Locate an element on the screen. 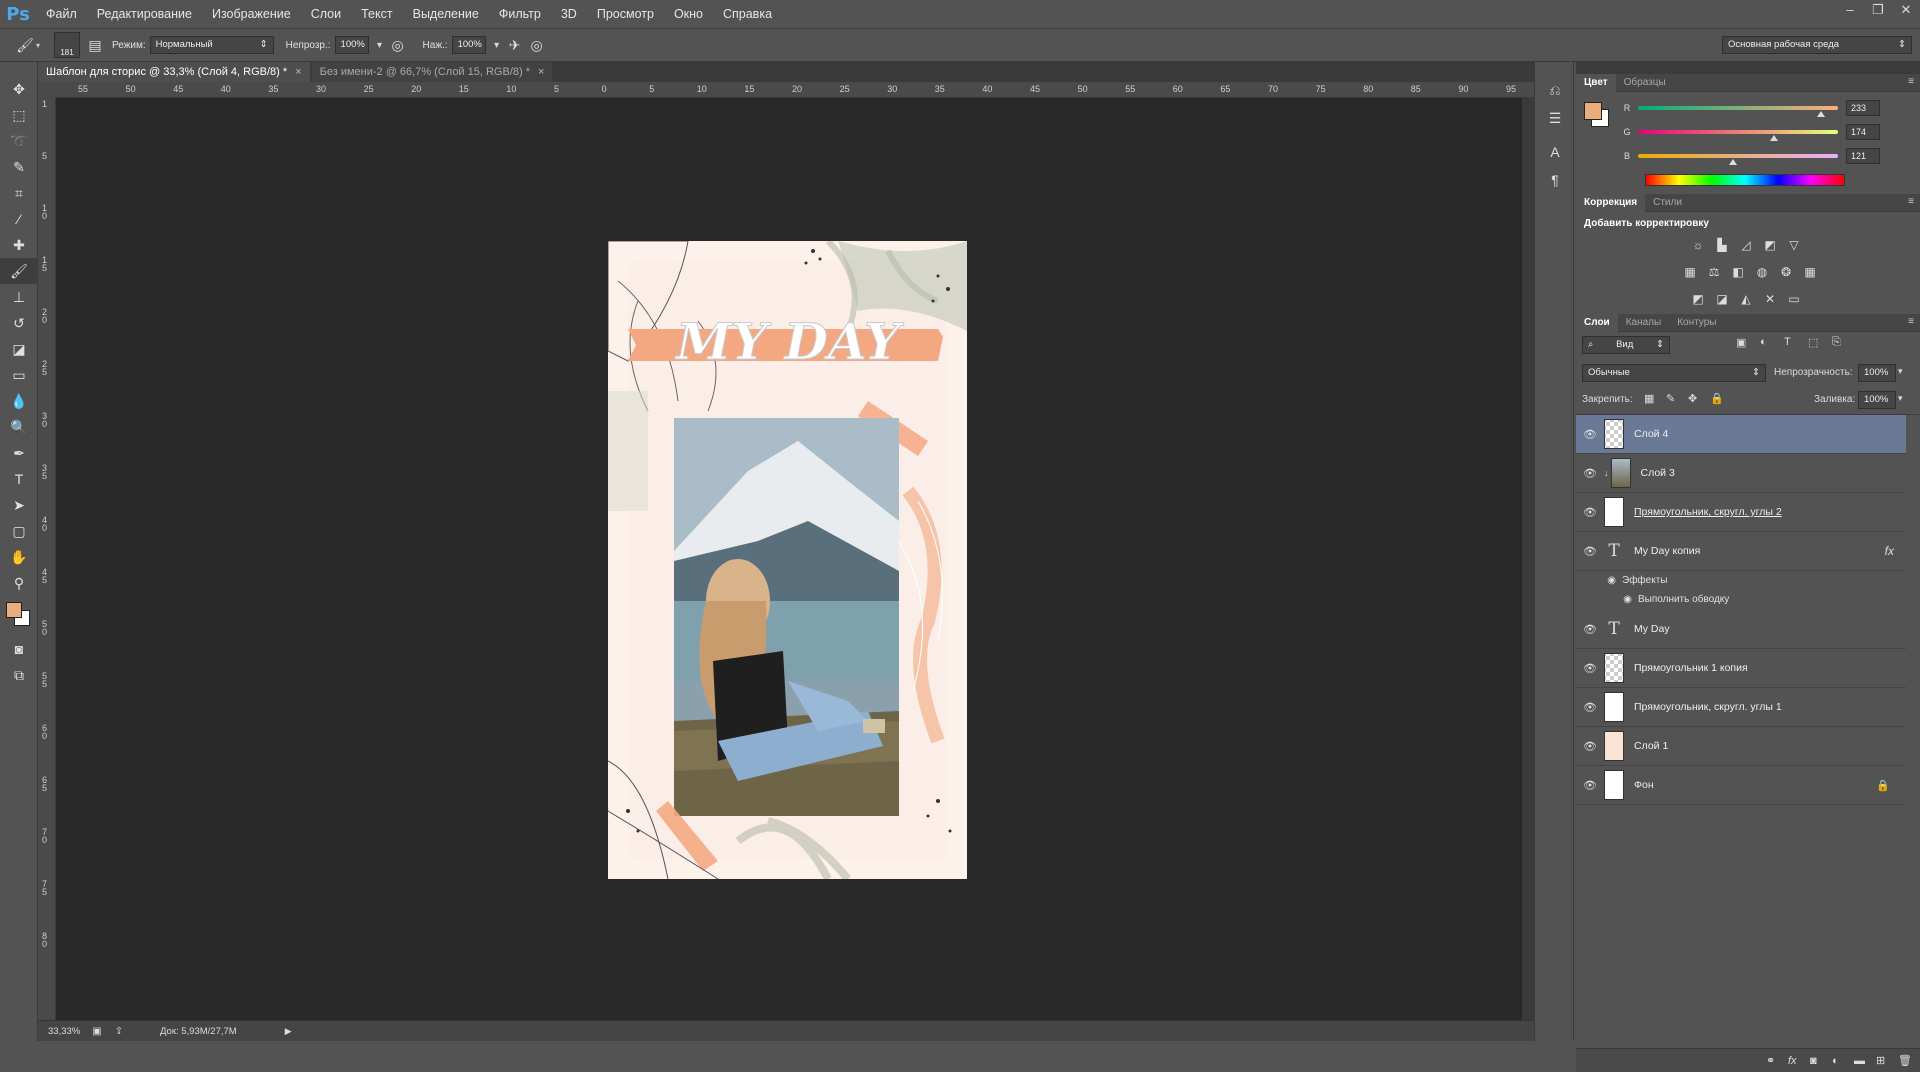 Image resolution: width=1920 pixels, height=1072 pixels. new-group-icon: ▬ is located at coordinates (1865, 1061).